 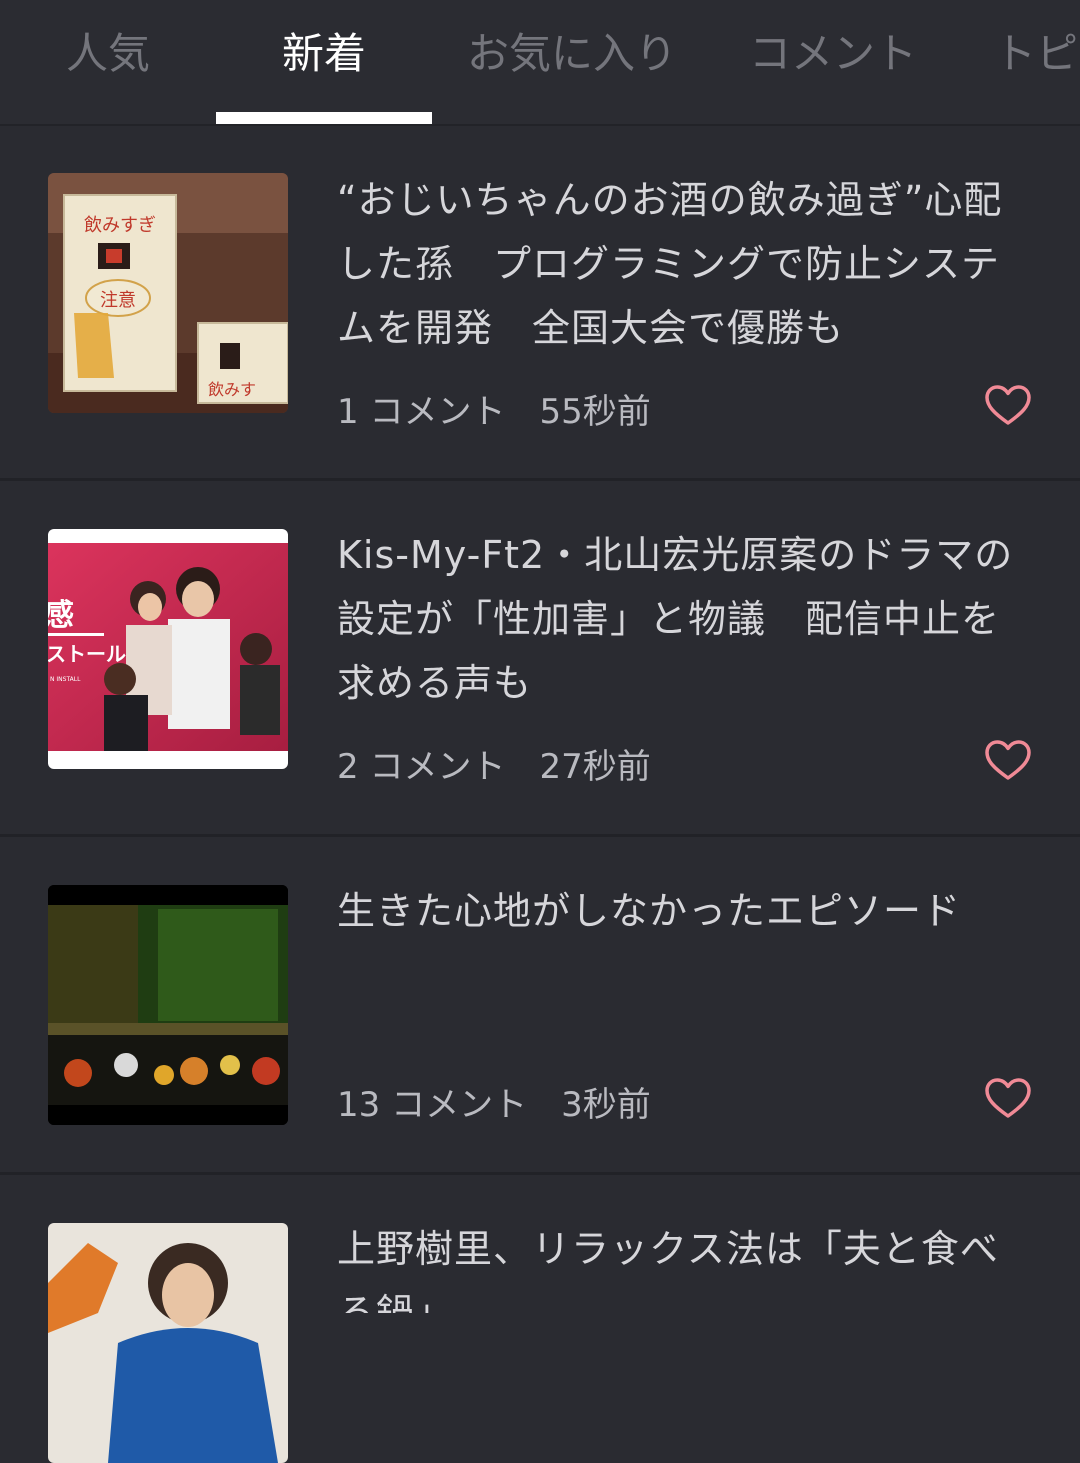 I want to click on article-meta: 2 コメント 27秒前, so click(x=494, y=763).